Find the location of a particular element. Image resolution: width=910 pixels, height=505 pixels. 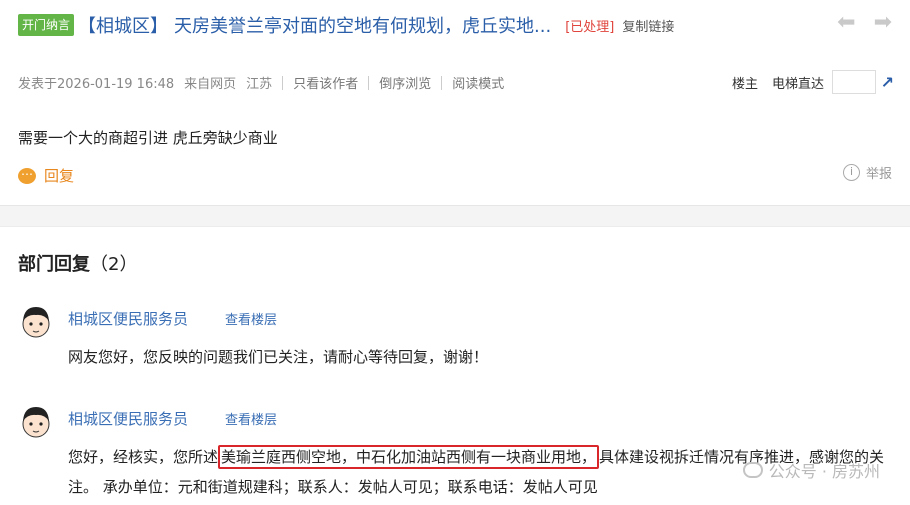

read-mode-link: 阅读模式 is located at coordinates (478, 82).